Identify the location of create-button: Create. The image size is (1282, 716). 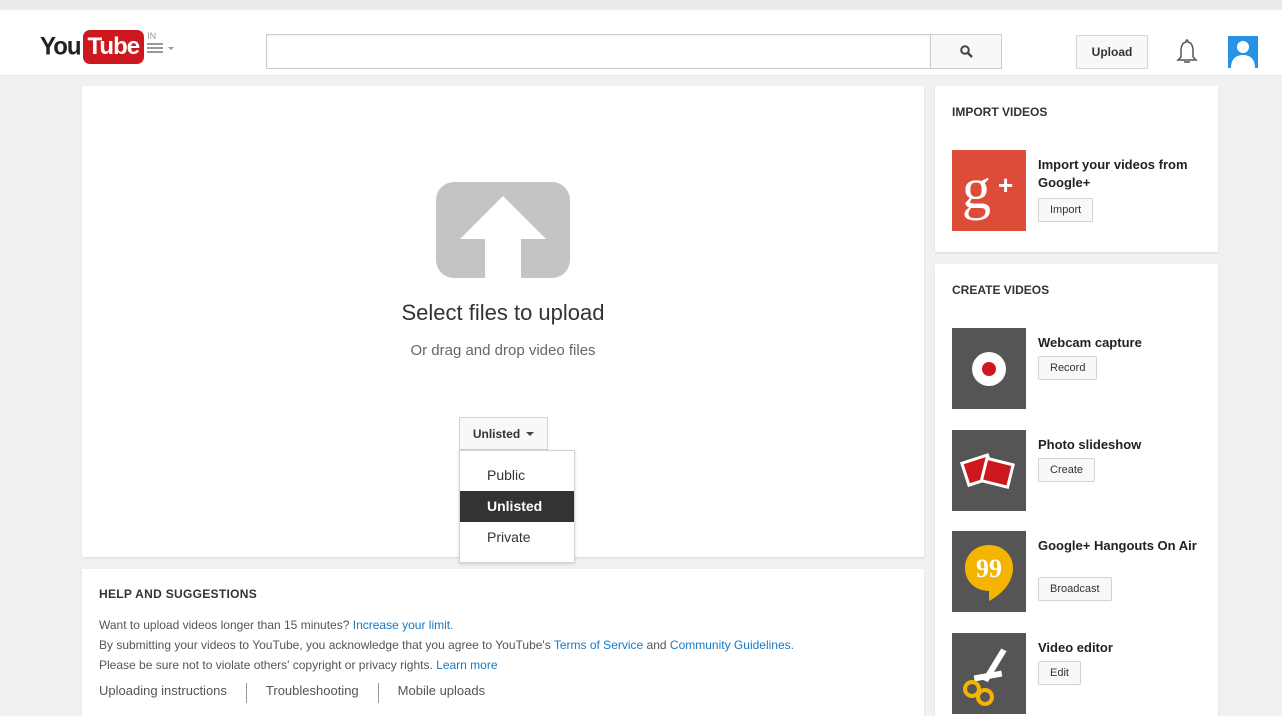
(1067, 470).